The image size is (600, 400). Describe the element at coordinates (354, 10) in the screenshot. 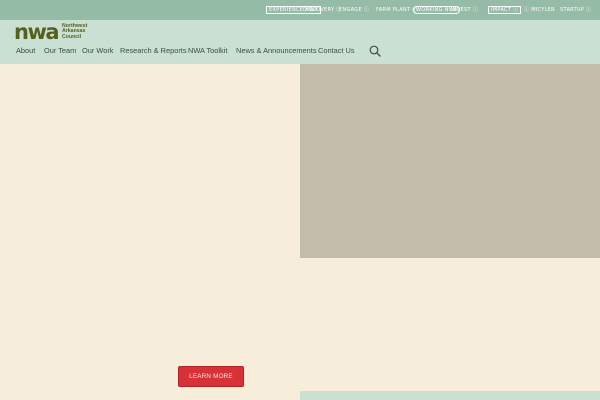

I see `partner-link-engage: ENGAGE ⓘ` at that location.